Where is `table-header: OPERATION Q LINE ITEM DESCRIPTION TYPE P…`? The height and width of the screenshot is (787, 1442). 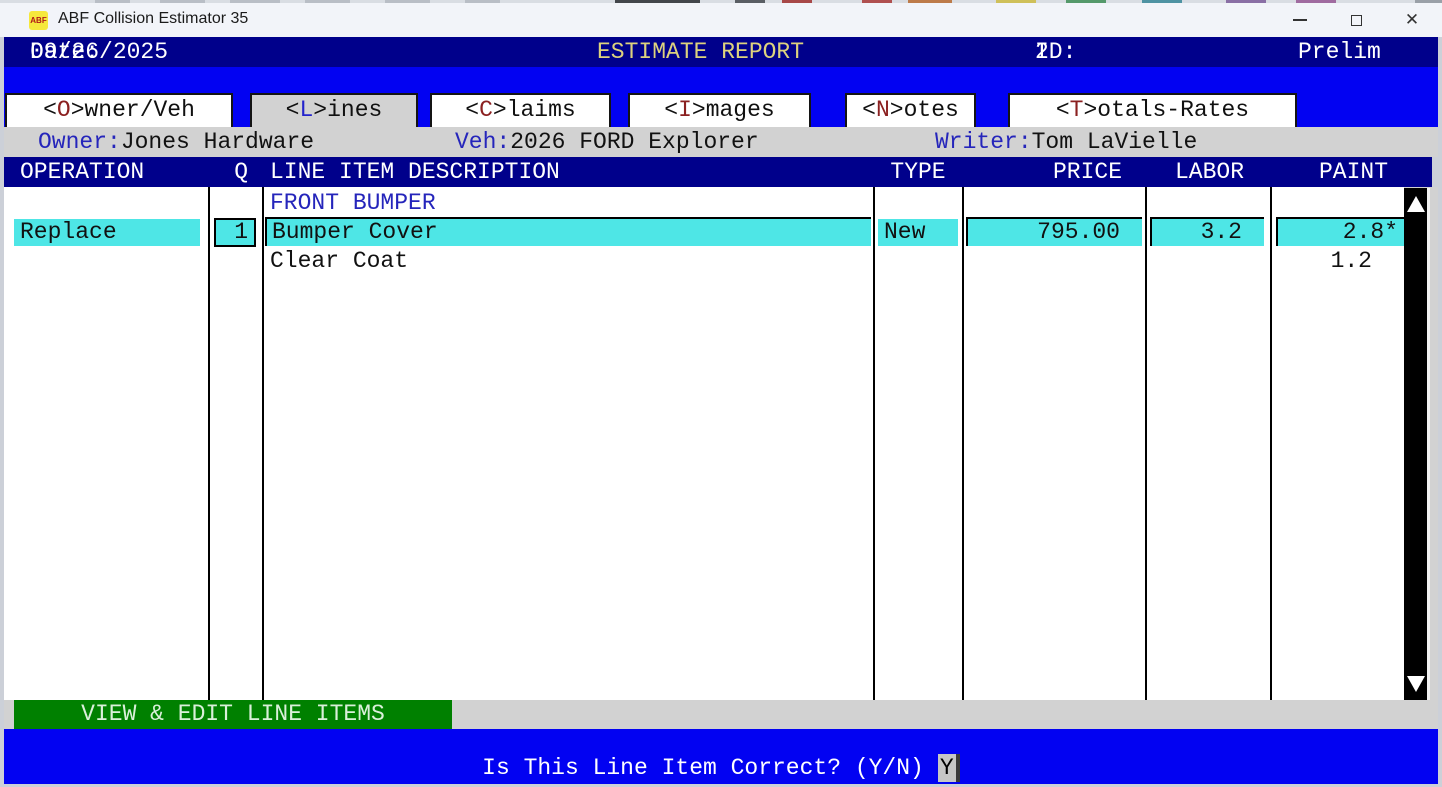 table-header: OPERATION Q LINE ITEM DESCRIPTION TYPE P… is located at coordinates (718, 172).